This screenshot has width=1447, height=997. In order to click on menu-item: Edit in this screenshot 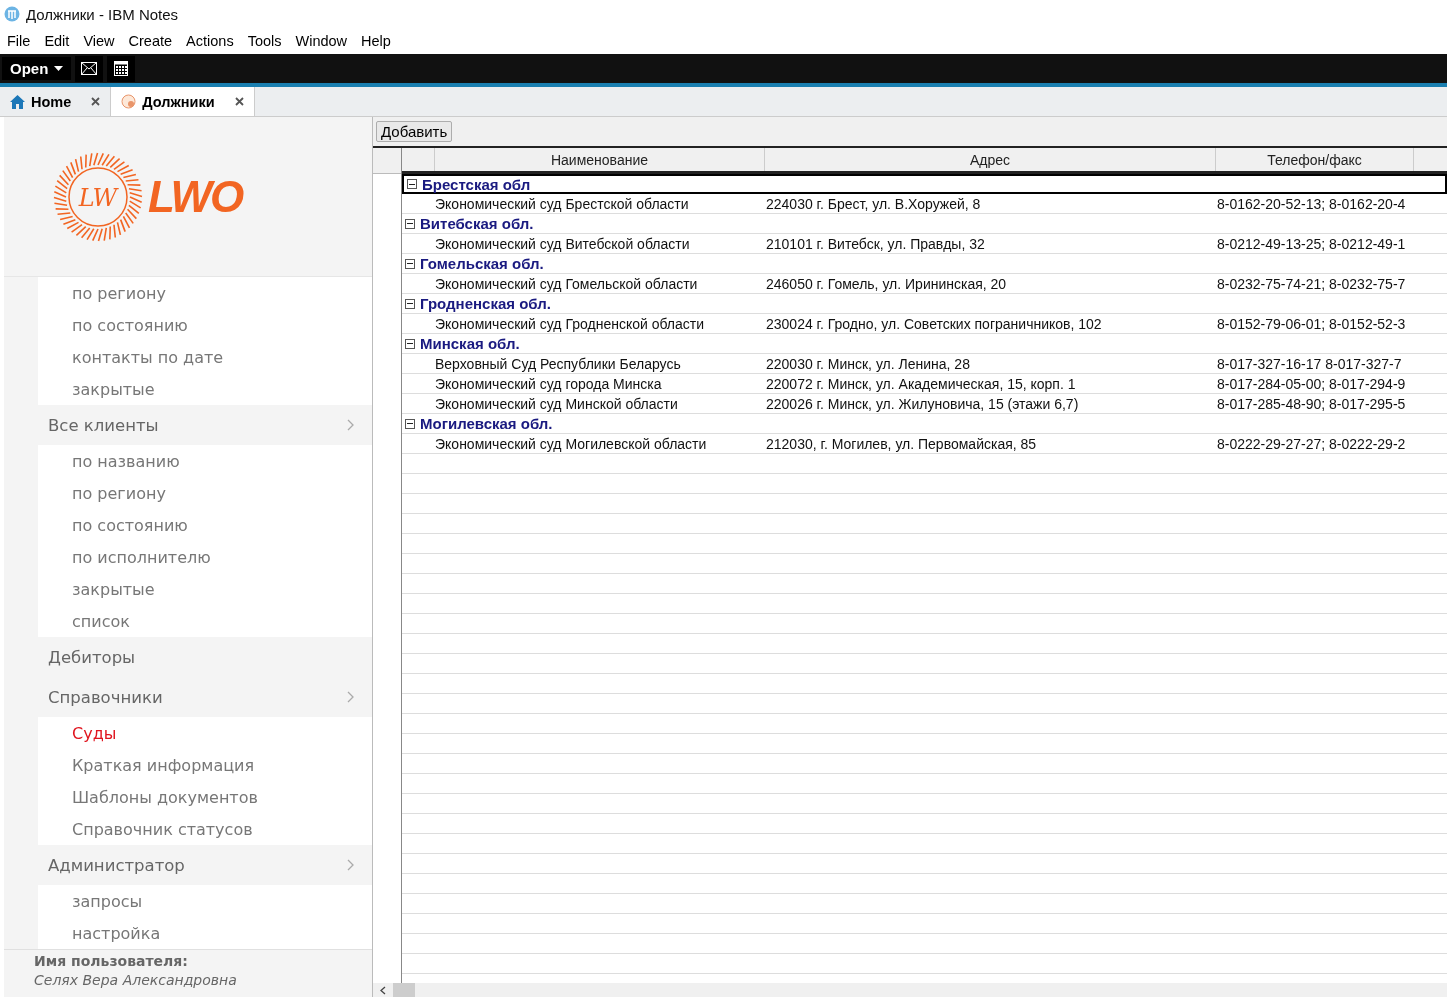, I will do `click(57, 41)`.